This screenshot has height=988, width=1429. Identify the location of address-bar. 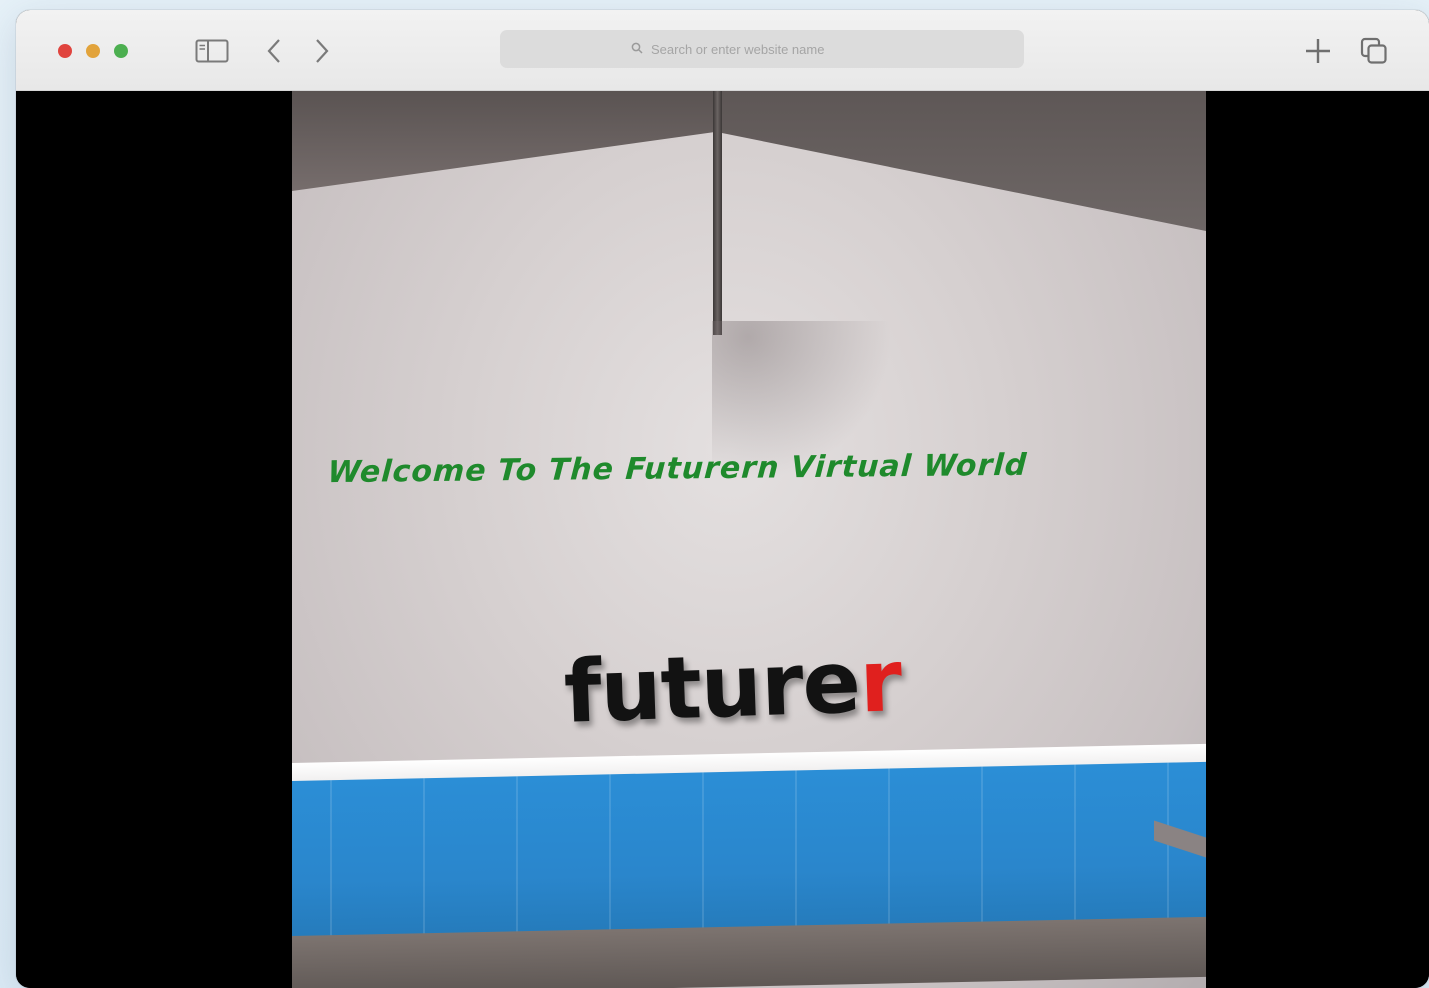
(762, 49).